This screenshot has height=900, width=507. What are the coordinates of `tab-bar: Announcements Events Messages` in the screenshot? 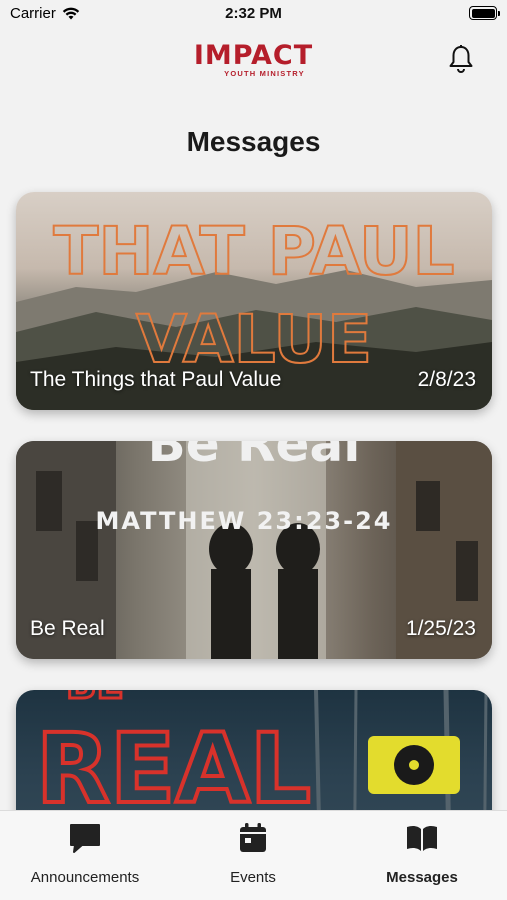 It's located at (253, 855).